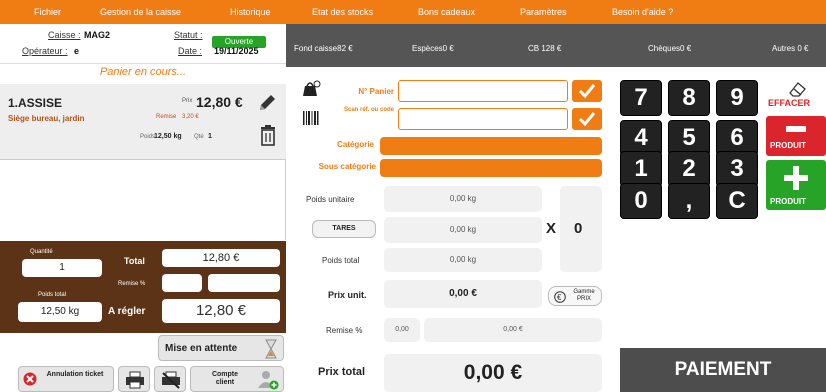 This screenshot has height=392, width=826. Describe the element at coordinates (187, 101) in the screenshot. I see `item-prix-label: Prix` at that location.